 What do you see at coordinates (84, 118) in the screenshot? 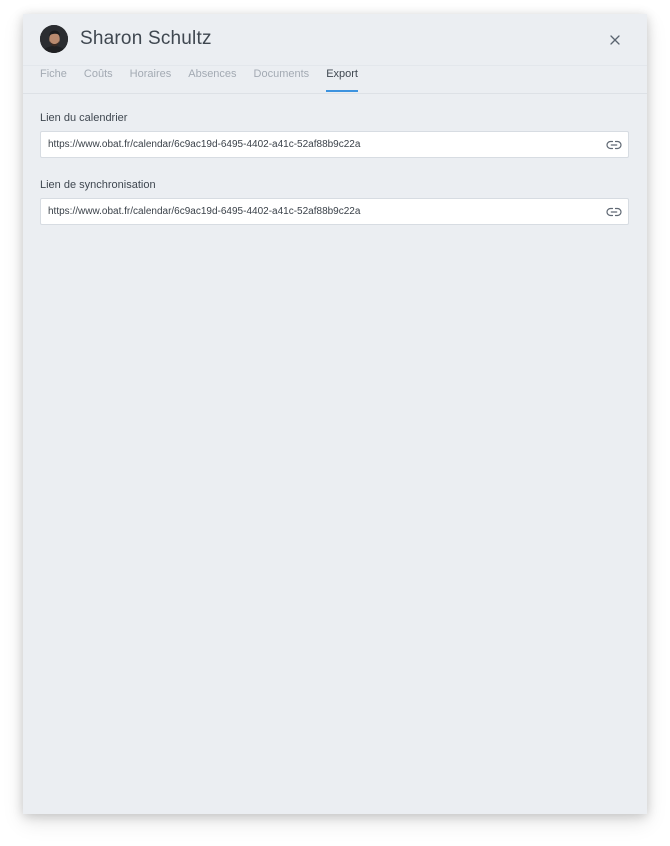
I see `calendar-link-label: Lien du calendrier` at bounding box center [84, 118].